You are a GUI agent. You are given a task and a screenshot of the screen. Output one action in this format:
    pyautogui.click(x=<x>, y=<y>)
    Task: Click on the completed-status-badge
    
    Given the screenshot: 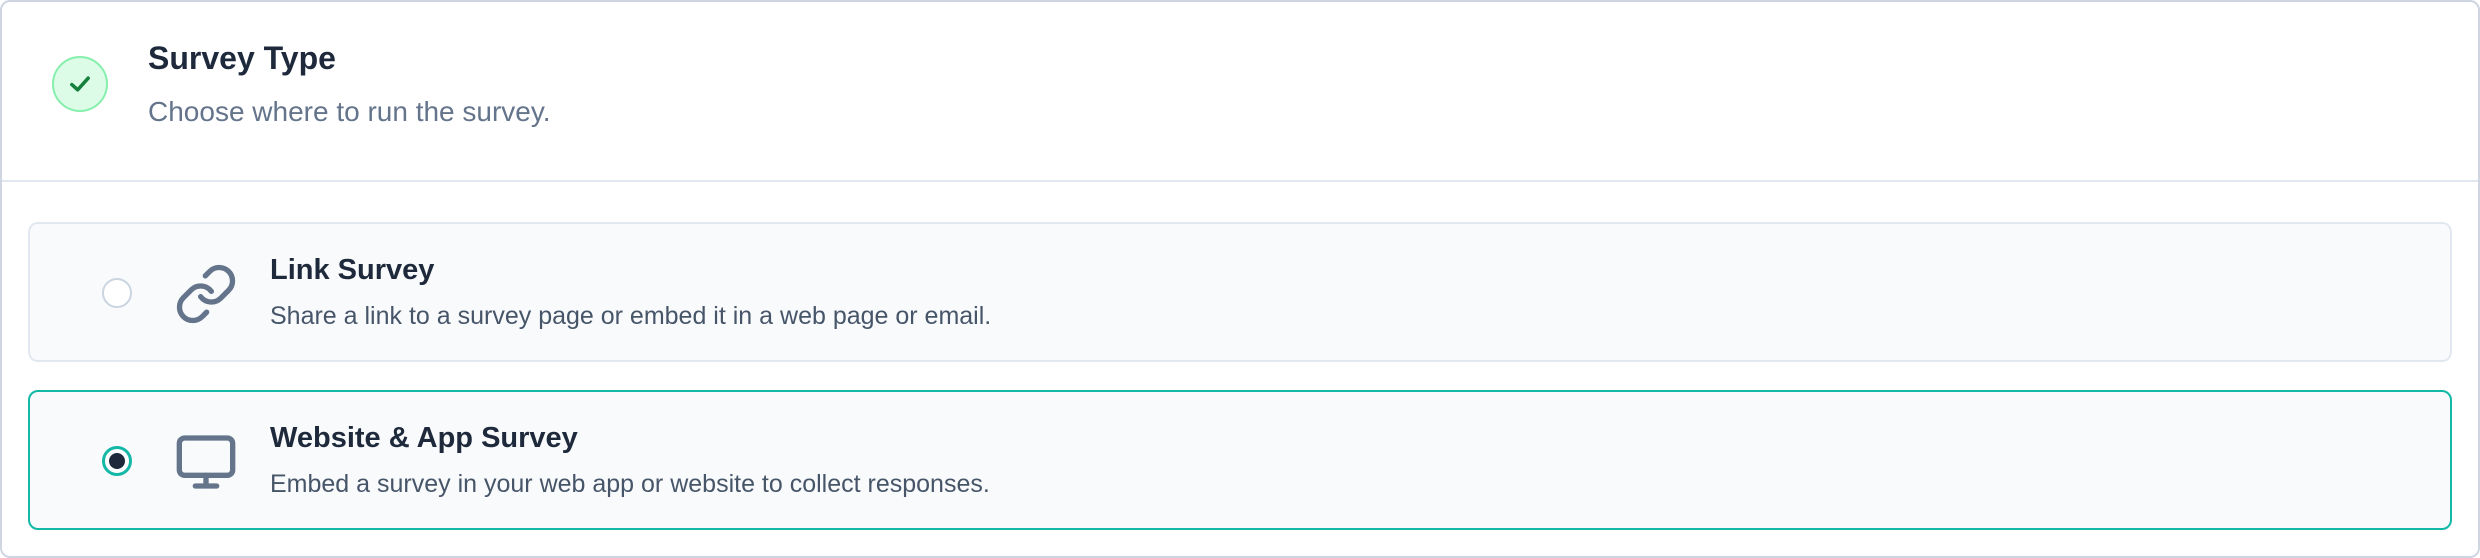 What is the action you would take?
    pyautogui.click(x=80, y=84)
    